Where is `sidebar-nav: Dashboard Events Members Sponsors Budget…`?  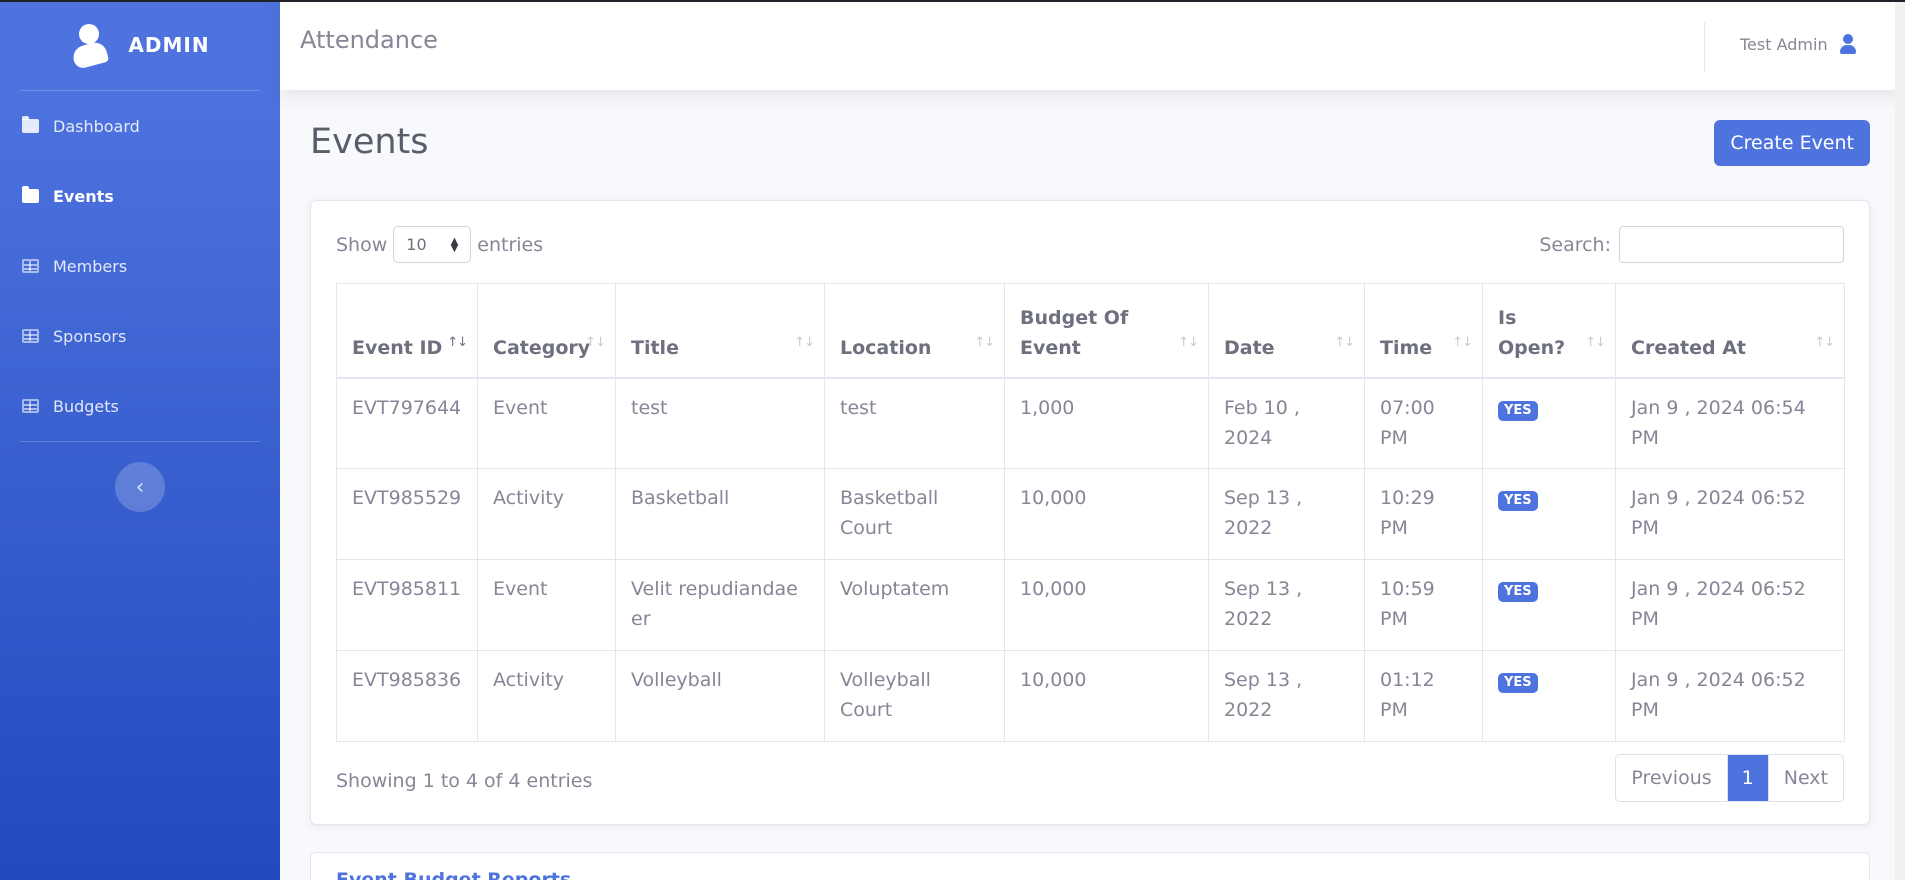
sidebar-nav: Dashboard Events Members Sponsors Budget… is located at coordinates (140, 266).